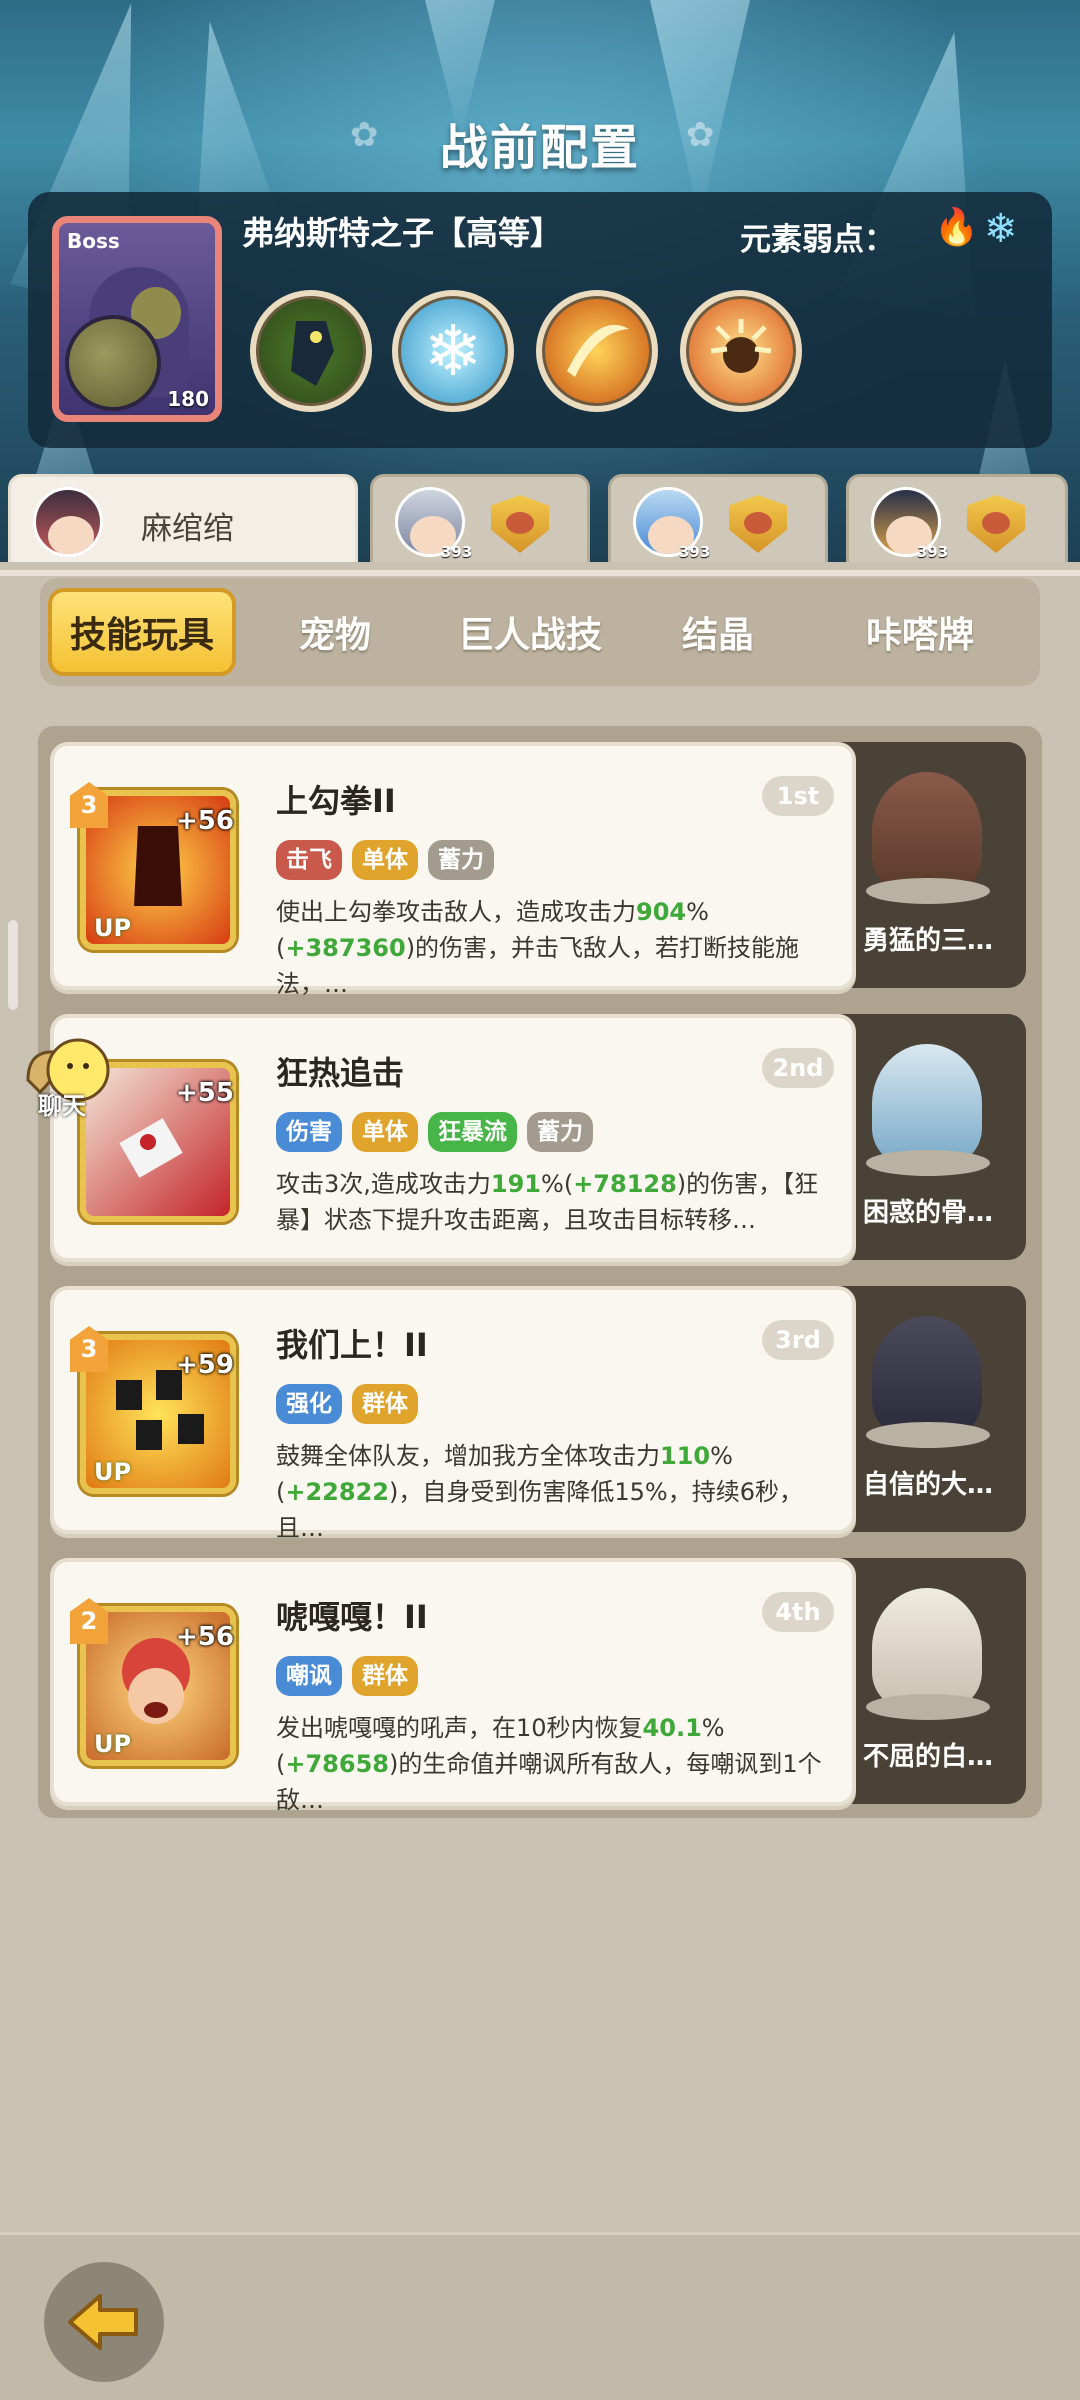 Image resolution: width=1080 pixels, height=2400 pixels. What do you see at coordinates (453, 351) in the screenshot?
I see `boss-skill-ice-icon: ❄` at bounding box center [453, 351].